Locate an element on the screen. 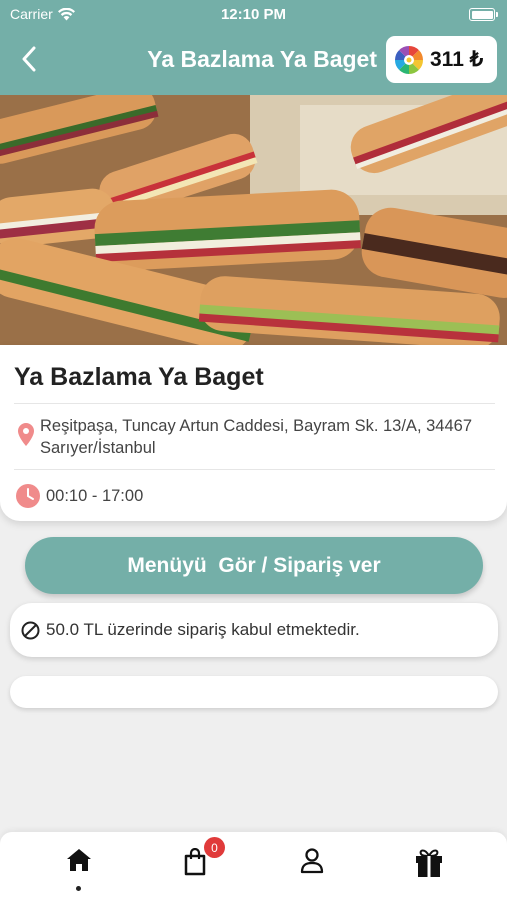 Image resolution: width=507 pixels, height=900 pixels. status-time: 12:10 PM is located at coordinates (253, 14).